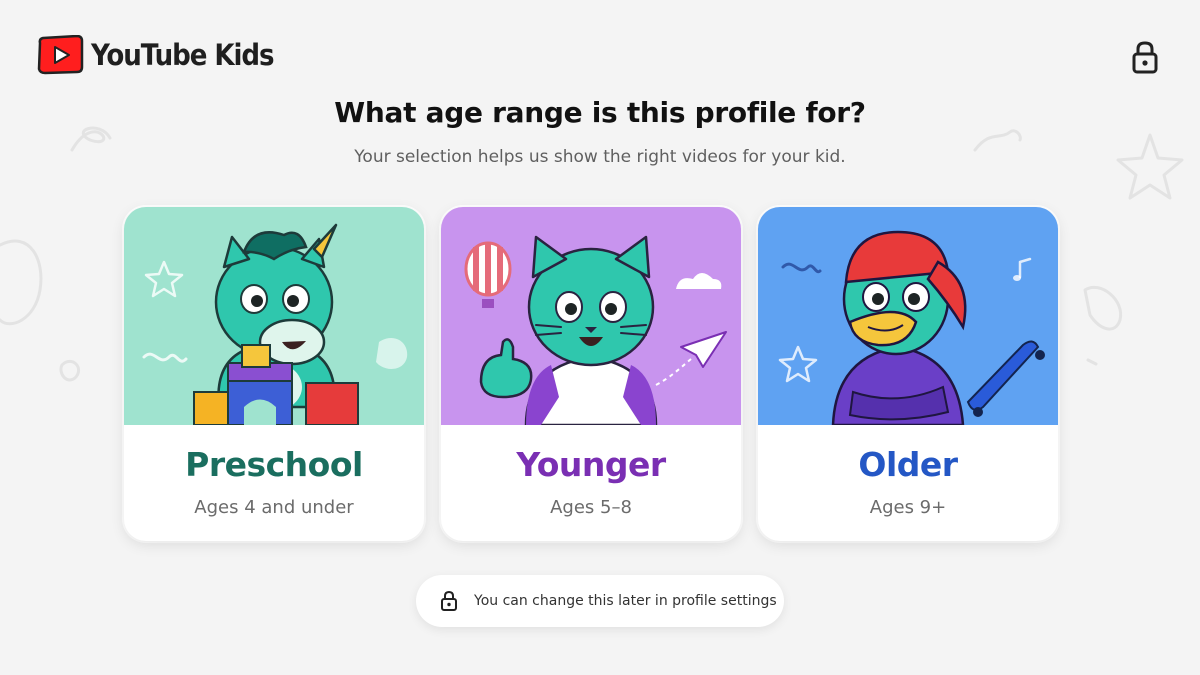  I want to click on card-title: Younger, so click(591, 464).